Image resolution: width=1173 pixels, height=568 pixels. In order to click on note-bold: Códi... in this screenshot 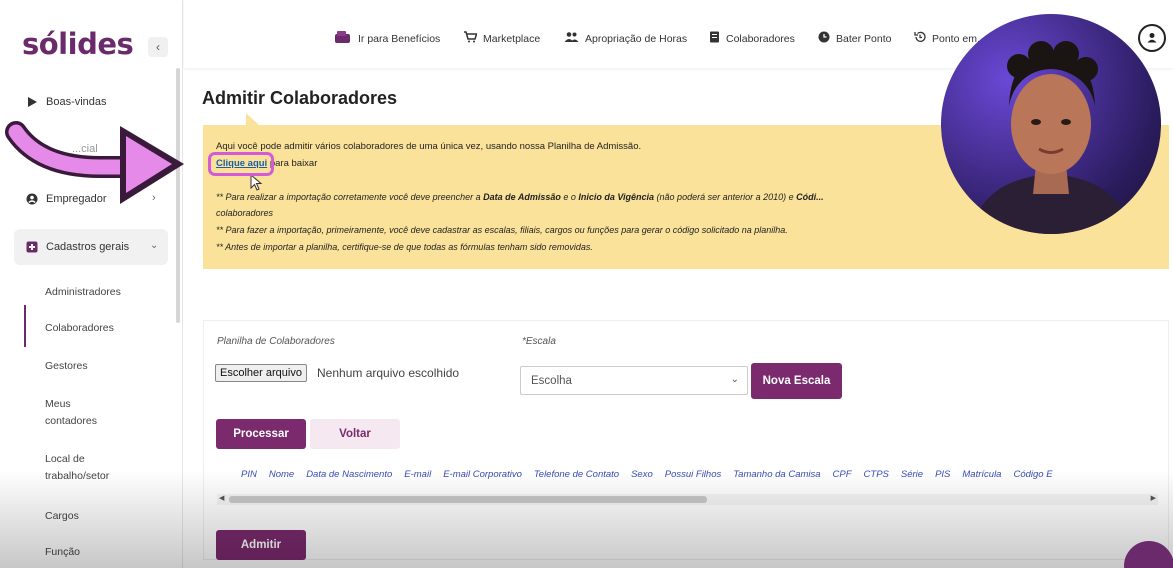, I will do `click(810, 197)`.